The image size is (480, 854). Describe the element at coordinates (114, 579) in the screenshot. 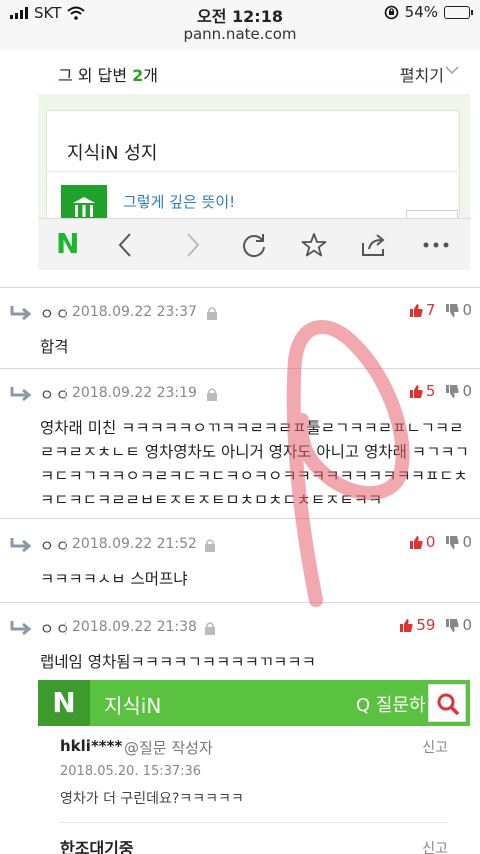

I see `comment-text: ㅋㅋㅋㅋㅅㅂ 스머프냐` at that location.